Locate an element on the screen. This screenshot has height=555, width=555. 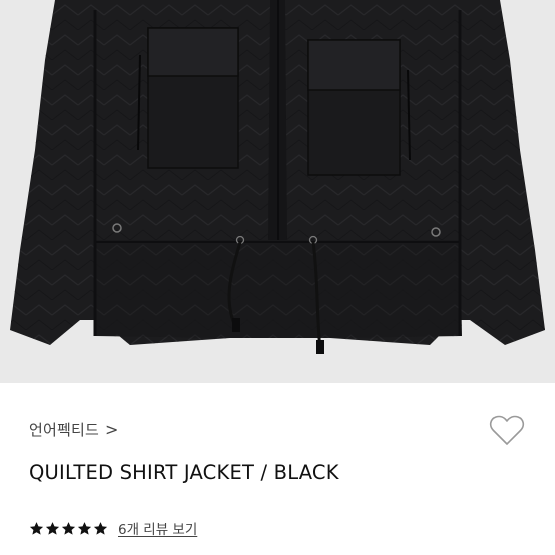
rating-row: 6개 리뷰 보기 is located at coordinates (113, 528).